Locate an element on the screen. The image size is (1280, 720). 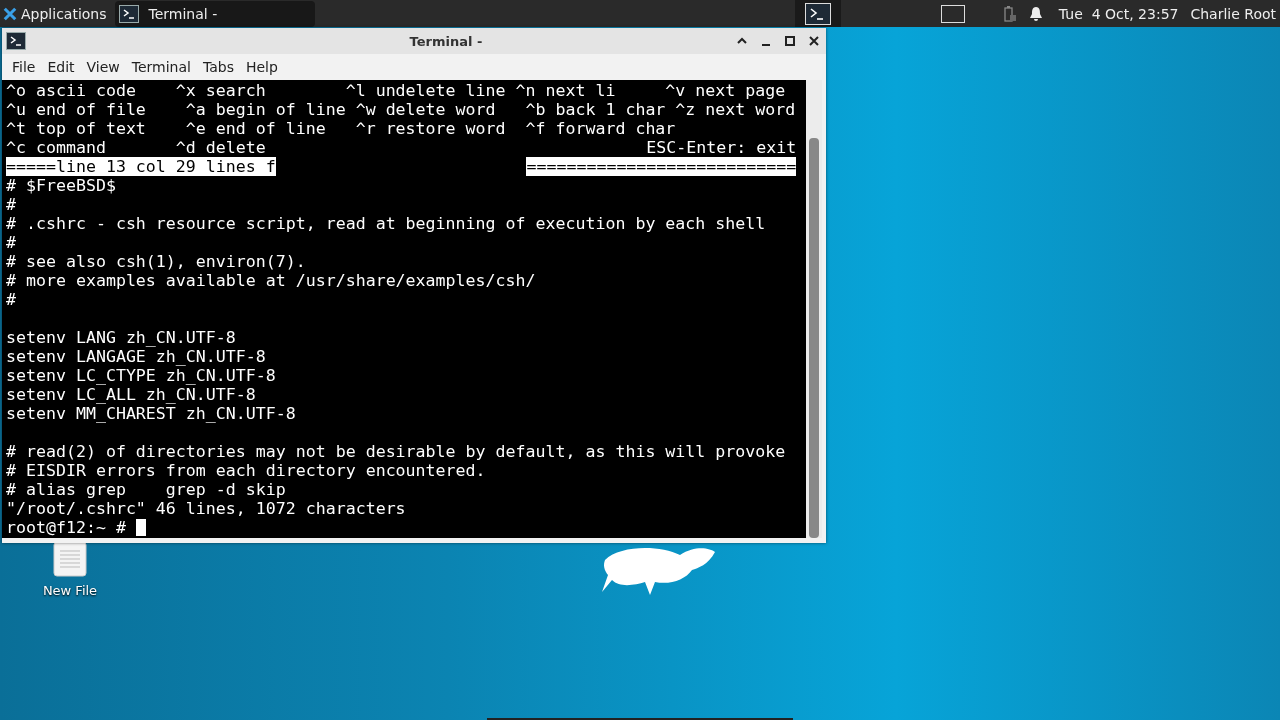
scrollbar-thumb is located at coordinates (814, 338).